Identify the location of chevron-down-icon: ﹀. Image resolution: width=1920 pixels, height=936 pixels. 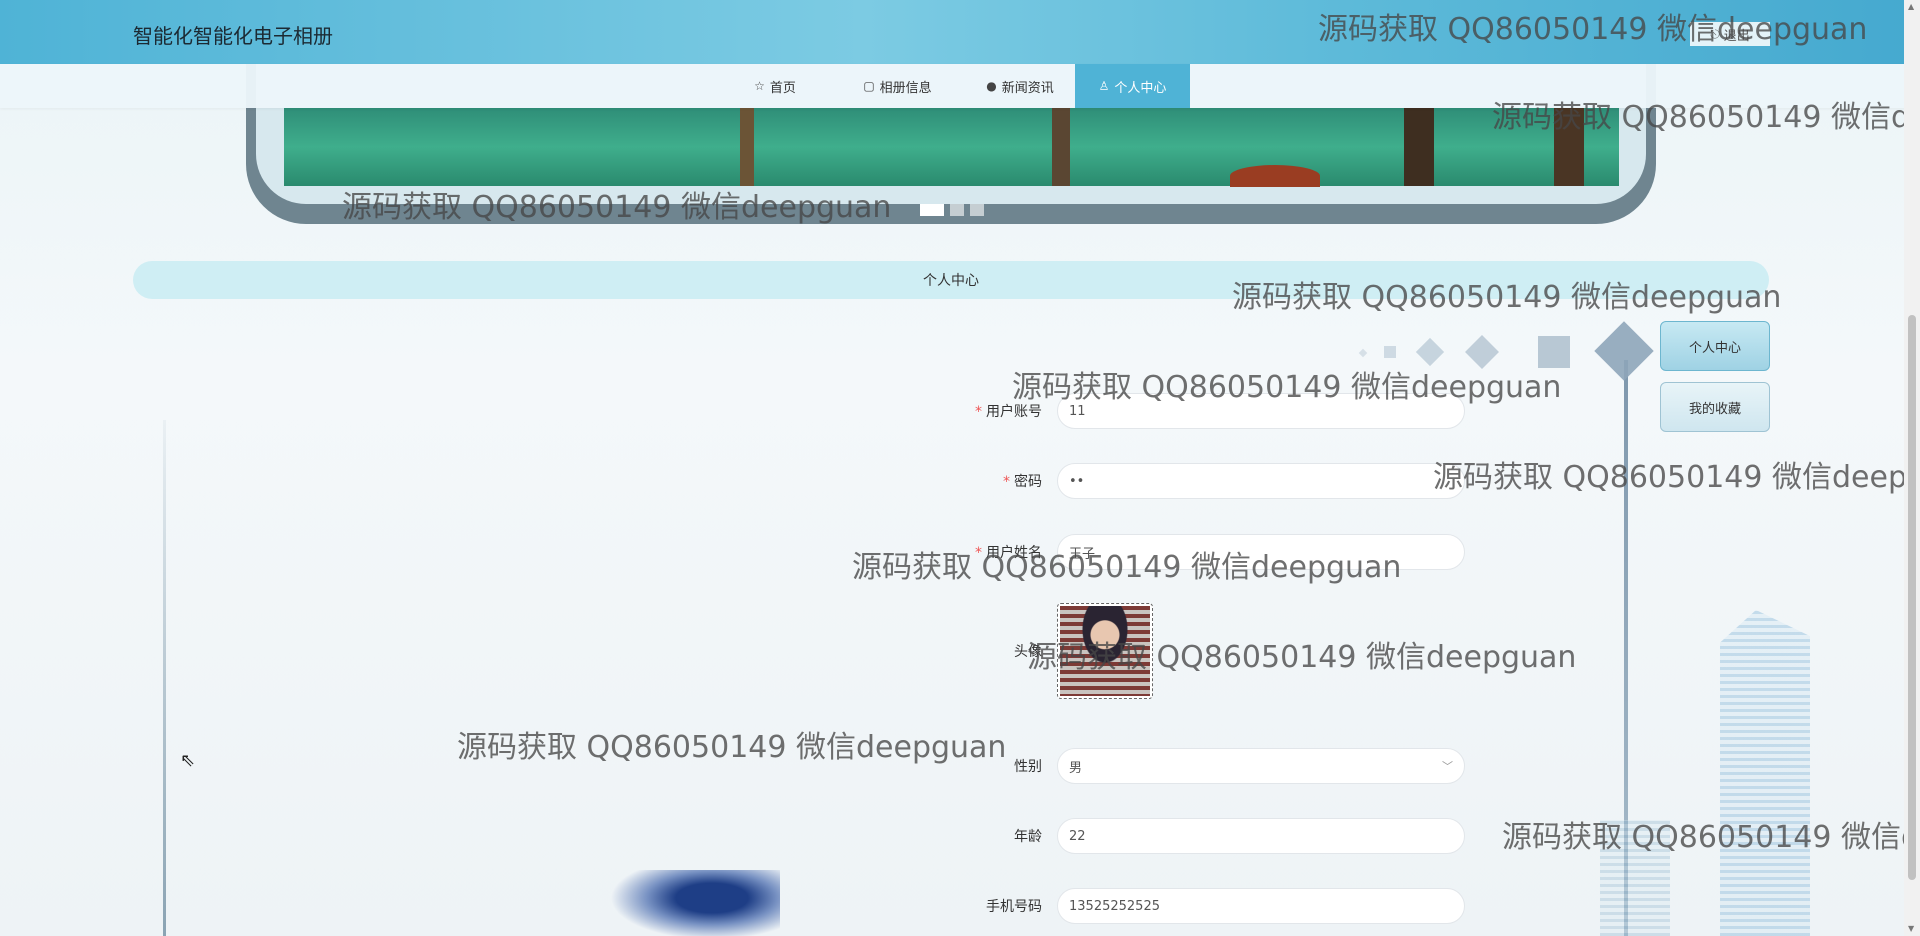
(1447, 766).